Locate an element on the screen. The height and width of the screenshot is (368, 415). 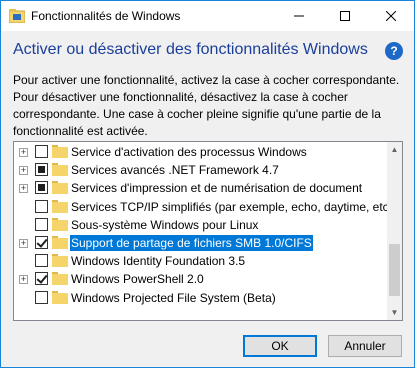
feature-row: Windows Identity Foundation 3.5 is located at coordinates (200, 261).